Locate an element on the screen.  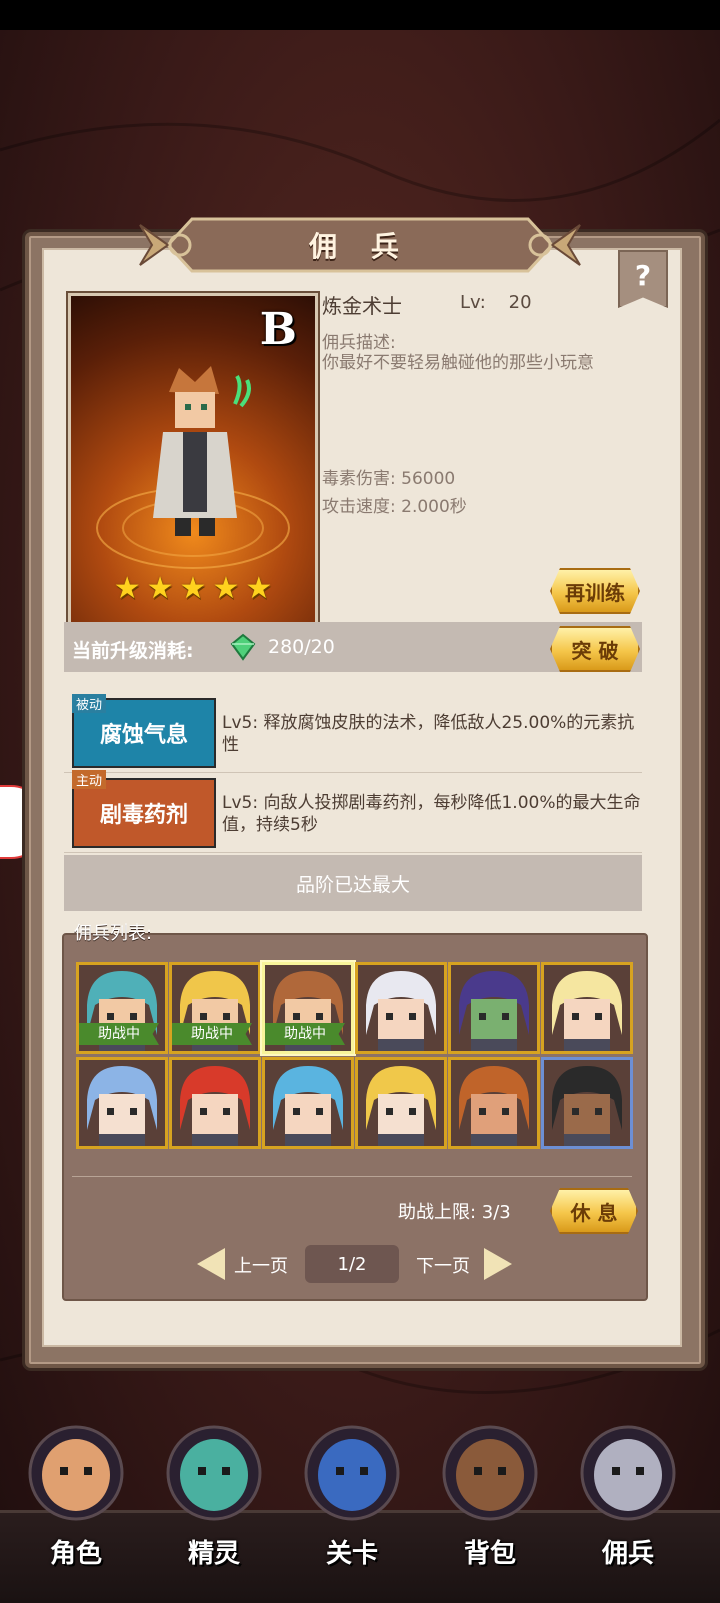
upgrade-cost-value: 280/20 is located at coordinates (301, 647).